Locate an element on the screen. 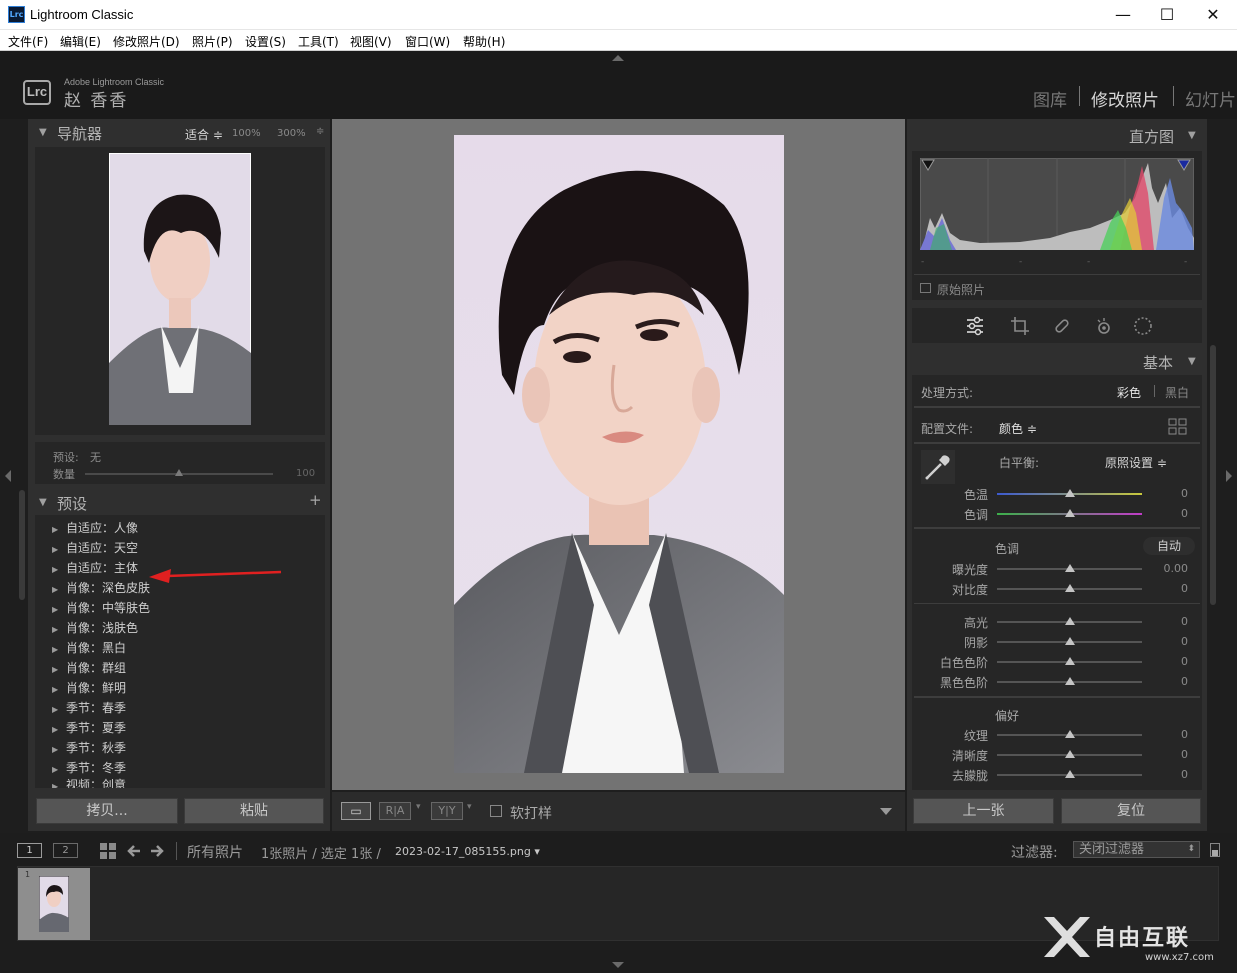  original-photo-checkbox is located at coordinates (925, 288).